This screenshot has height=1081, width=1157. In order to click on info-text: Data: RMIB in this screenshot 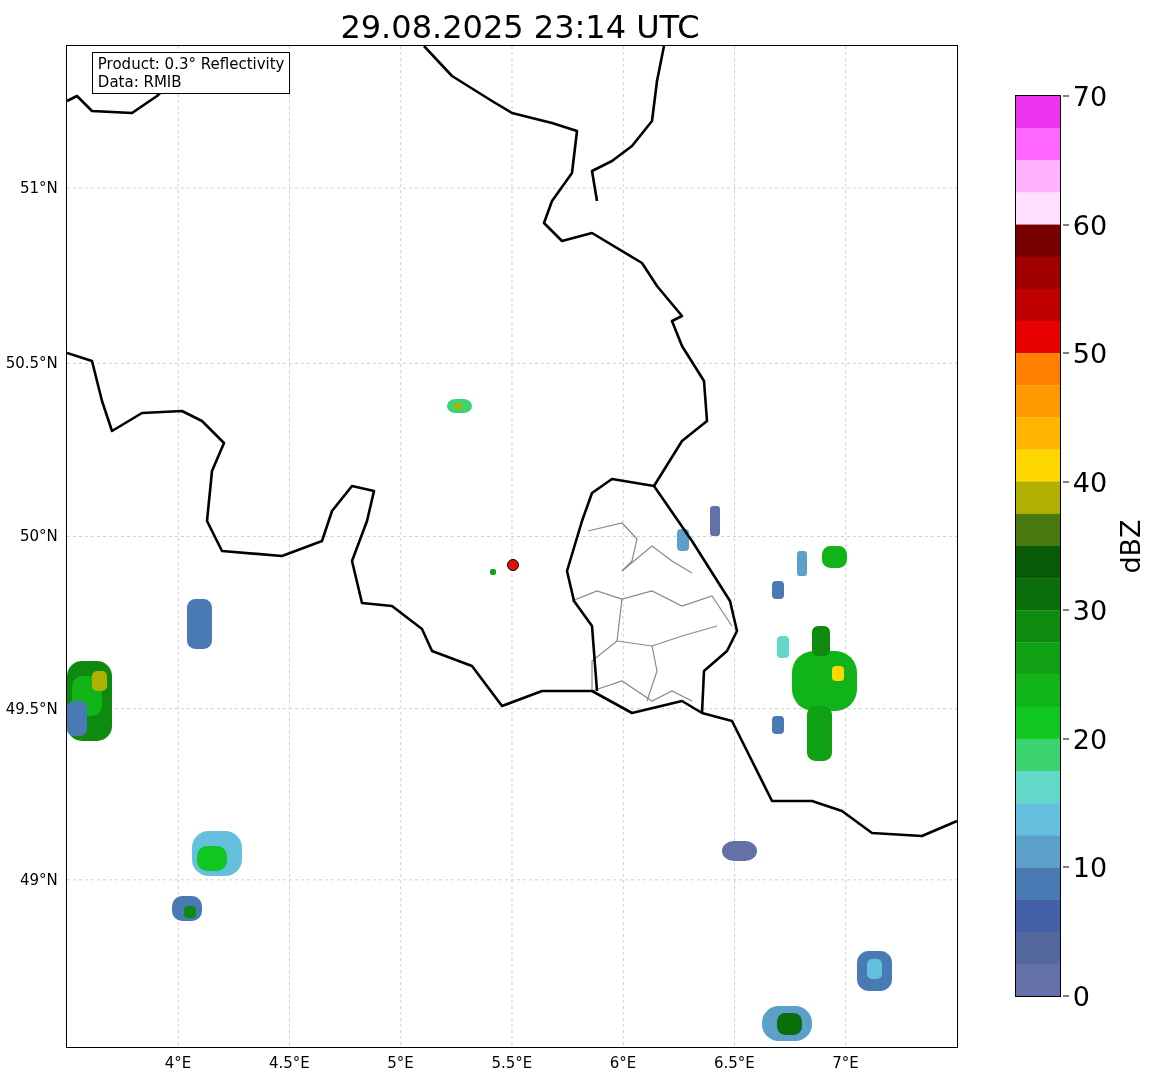, I will do `click(140, 82)`.